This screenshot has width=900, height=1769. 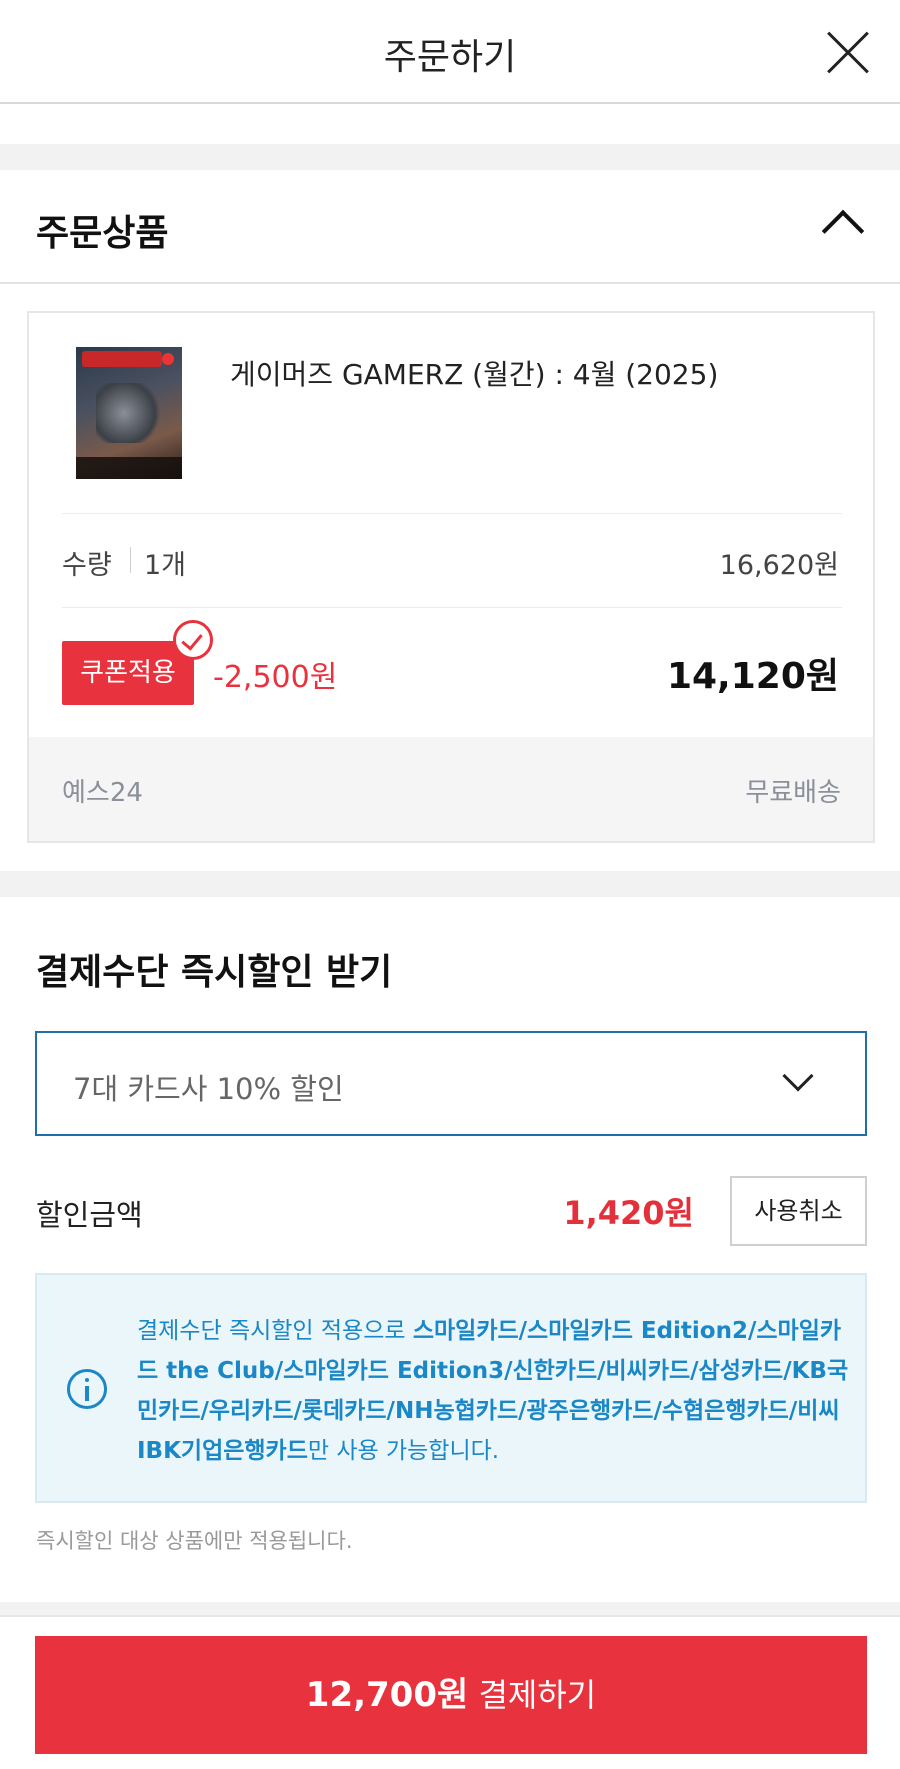 I want to click on final-price: 14,120원, so click(x=752, y=676).